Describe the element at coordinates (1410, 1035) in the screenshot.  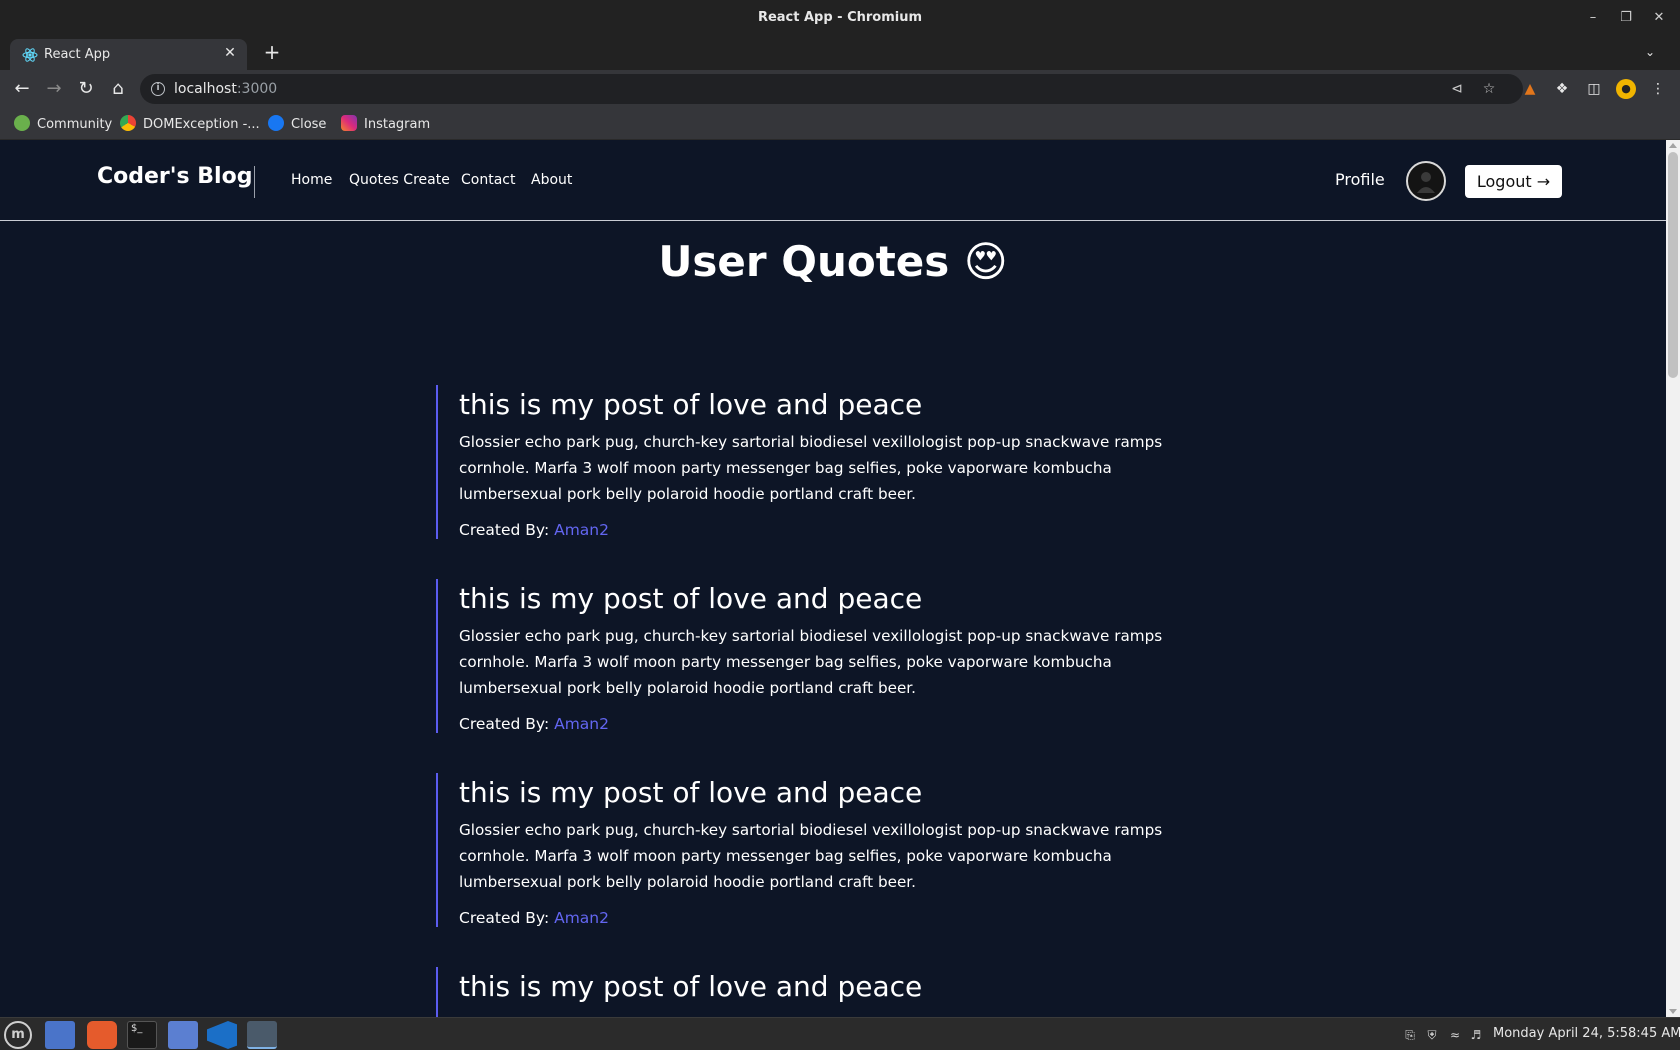
I see `clipboard-icon: ⎘` at that location.